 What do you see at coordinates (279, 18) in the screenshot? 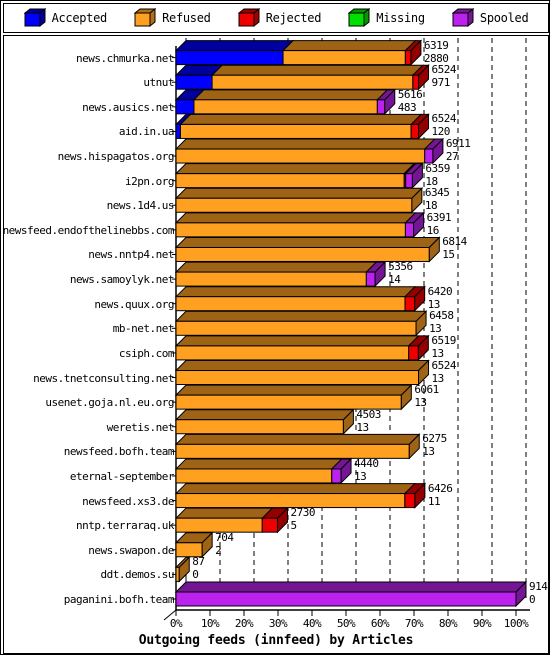
I see `legend-item-rejected: Rejected` at bounding box center [279, 18].